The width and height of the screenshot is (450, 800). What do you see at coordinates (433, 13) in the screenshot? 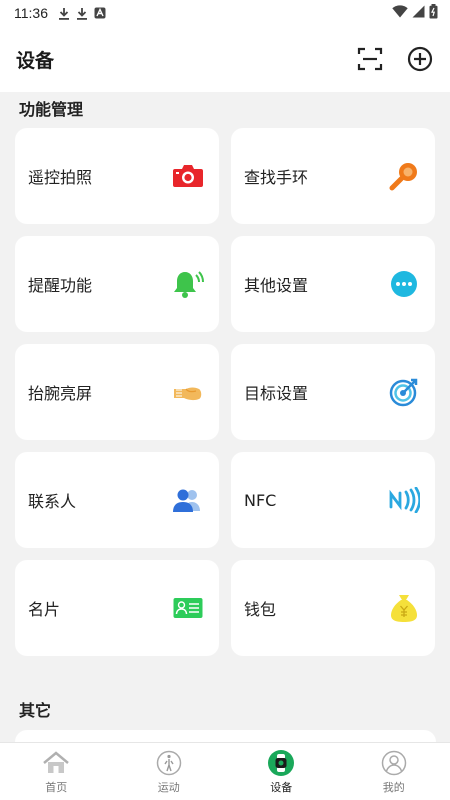
I see `battery-icon` at bounding box center [433, 13].